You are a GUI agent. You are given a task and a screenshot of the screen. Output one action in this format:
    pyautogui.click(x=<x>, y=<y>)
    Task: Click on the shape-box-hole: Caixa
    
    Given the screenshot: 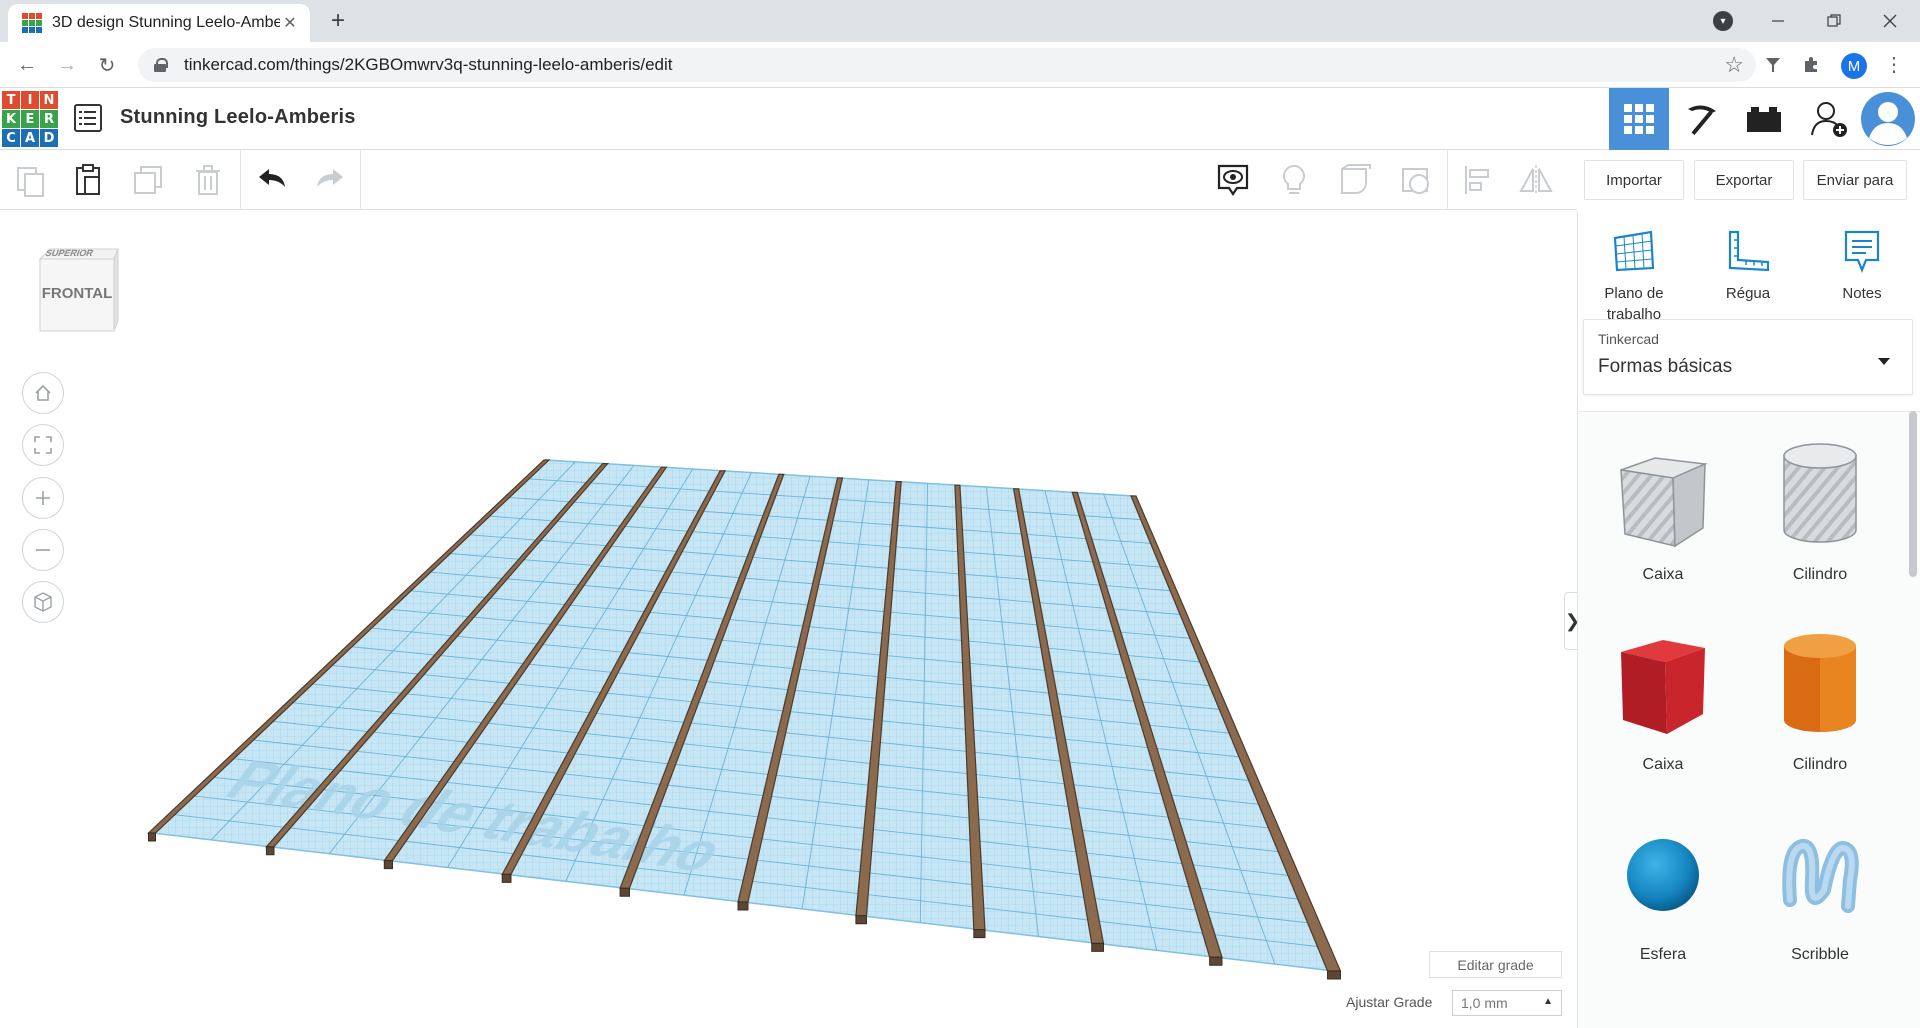 What is the action you would take?
    pyautogui.click(x=1663, y=520)
    